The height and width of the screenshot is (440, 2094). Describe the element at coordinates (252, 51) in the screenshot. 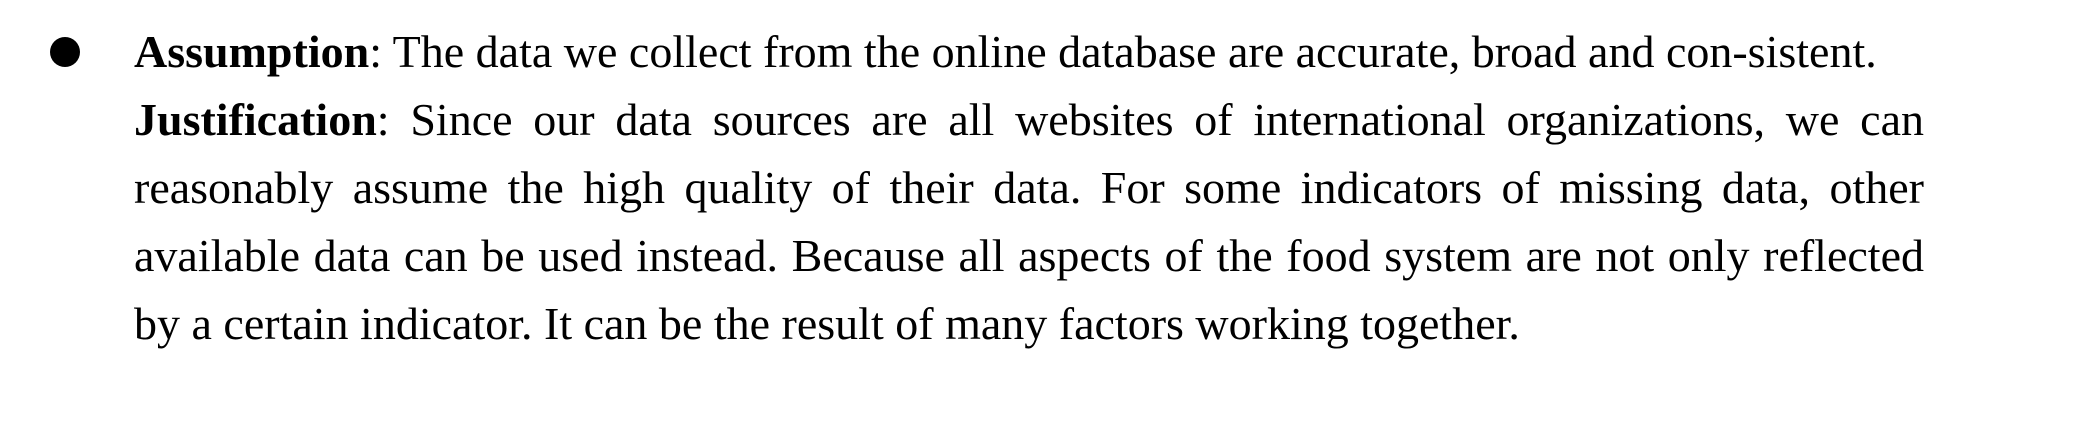

I see `assumption-term: Assumption` at that location.